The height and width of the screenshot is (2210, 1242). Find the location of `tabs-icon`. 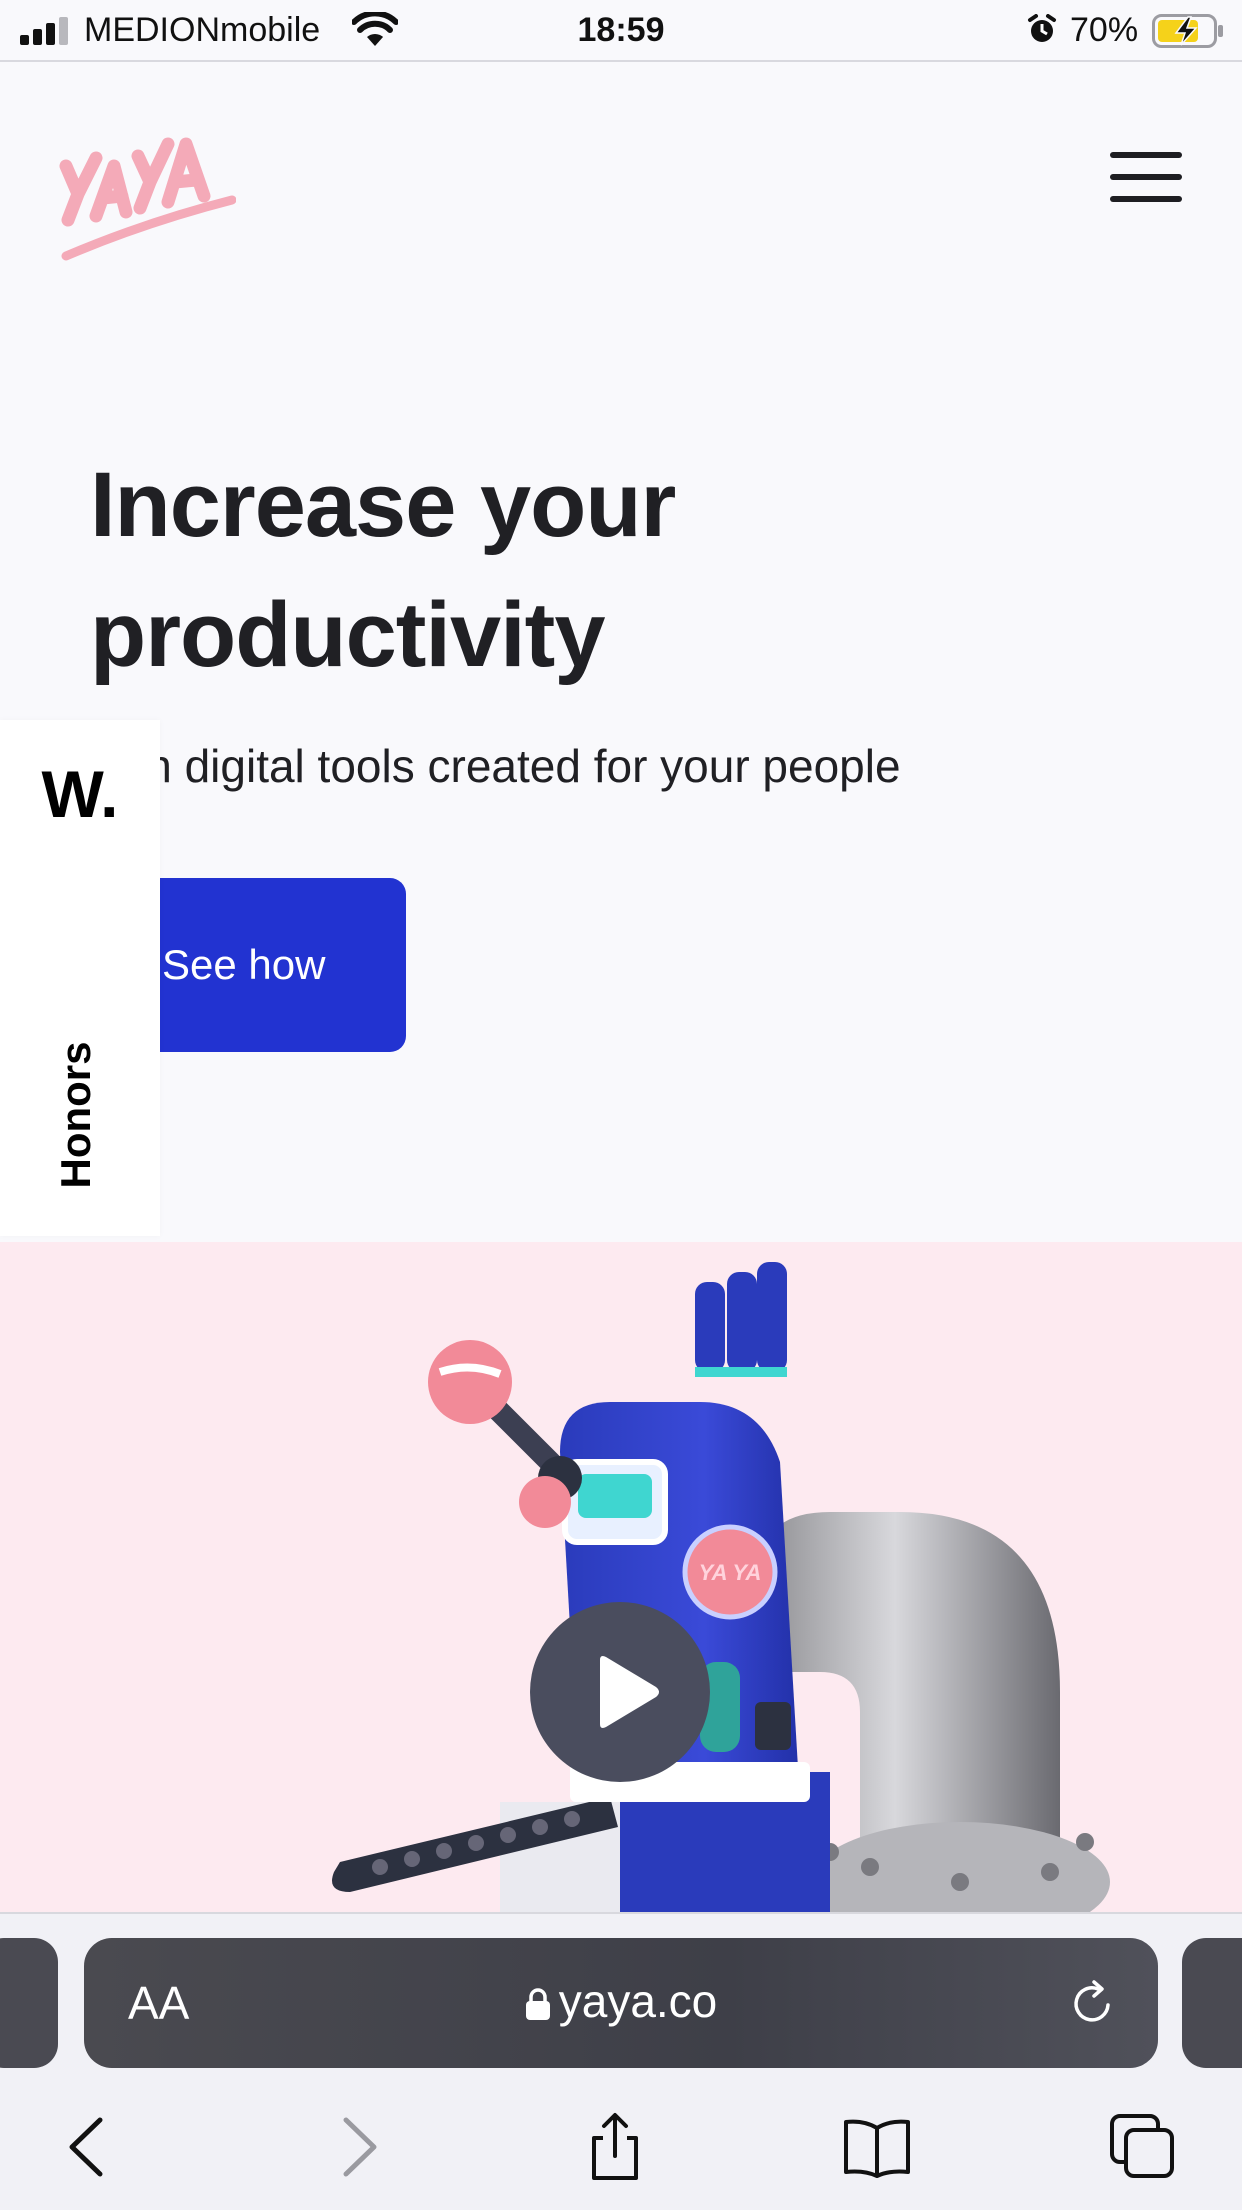

tabs-icon is located at coordinates (1143, 2147).